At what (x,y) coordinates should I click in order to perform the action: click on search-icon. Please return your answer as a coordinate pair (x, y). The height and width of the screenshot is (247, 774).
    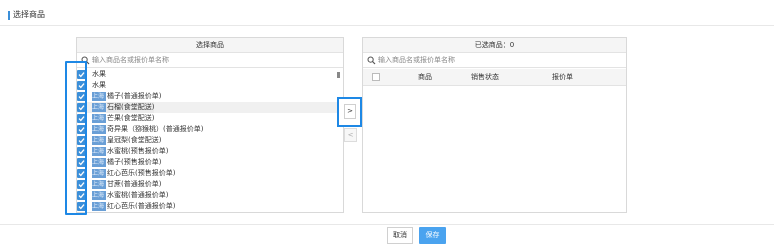
    Looking at the image, I should click on (371, 60).